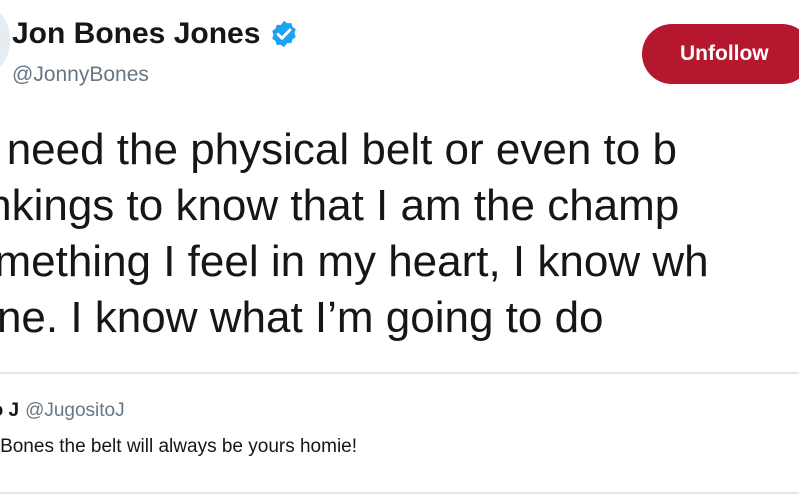  I want to click on author-header: Jon Bones Jones, so click(155, 34).